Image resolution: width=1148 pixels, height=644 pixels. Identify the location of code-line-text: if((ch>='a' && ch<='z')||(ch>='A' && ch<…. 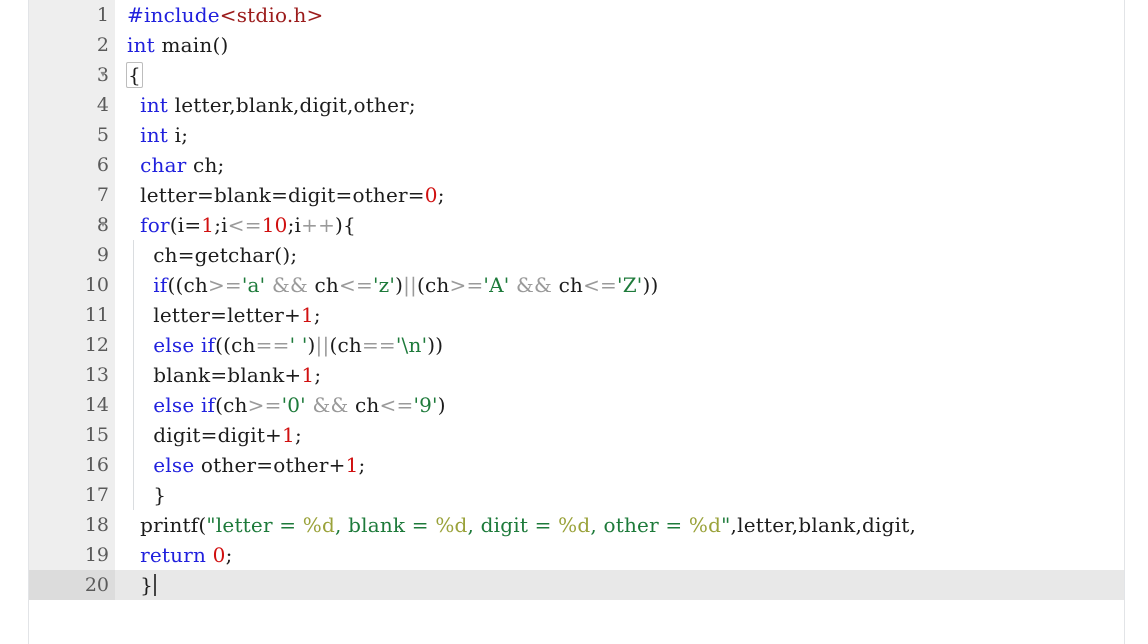
(619, 285).